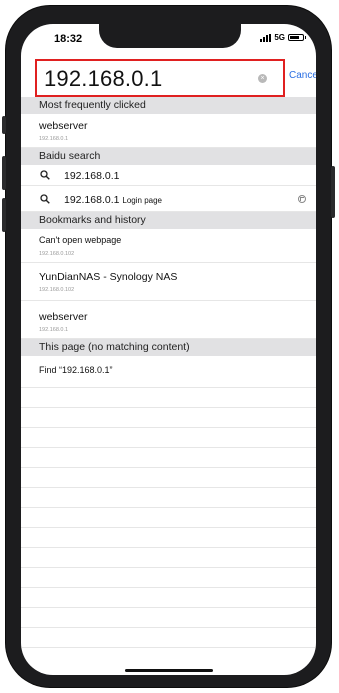  What do you see at coordinates (76, 370) in the screenshot?
I see `find-label: Find “192.168.0.1”` at bounding box center [76, 370].